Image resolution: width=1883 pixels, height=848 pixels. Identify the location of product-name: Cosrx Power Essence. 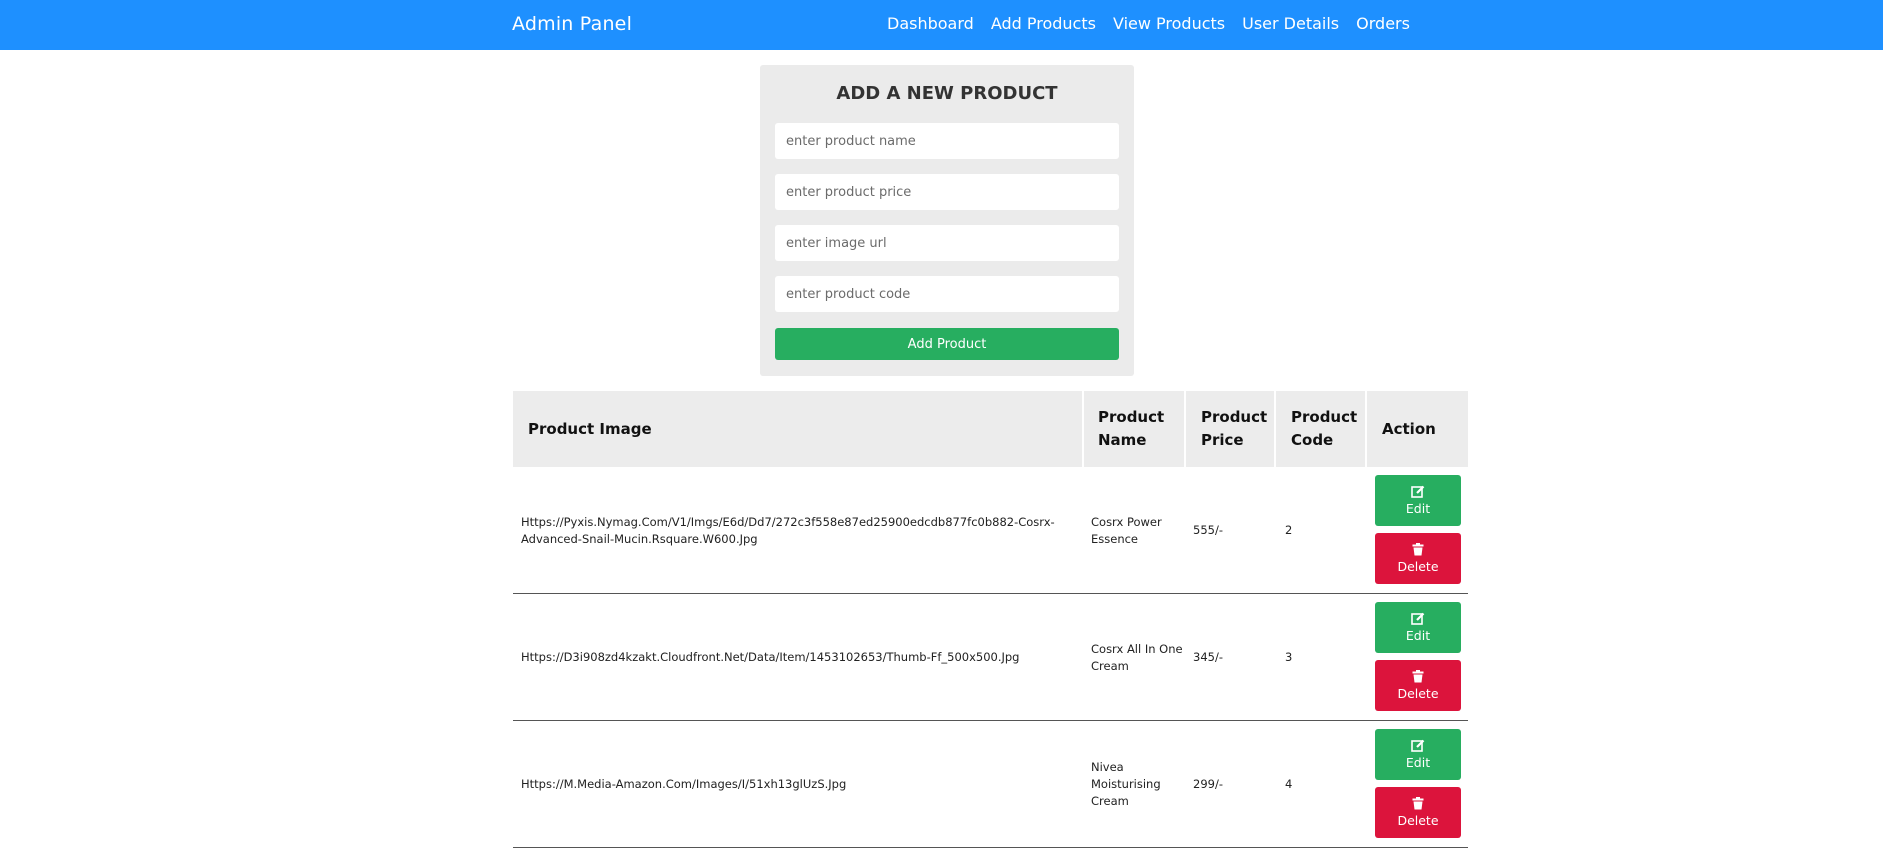
(1126, 530).